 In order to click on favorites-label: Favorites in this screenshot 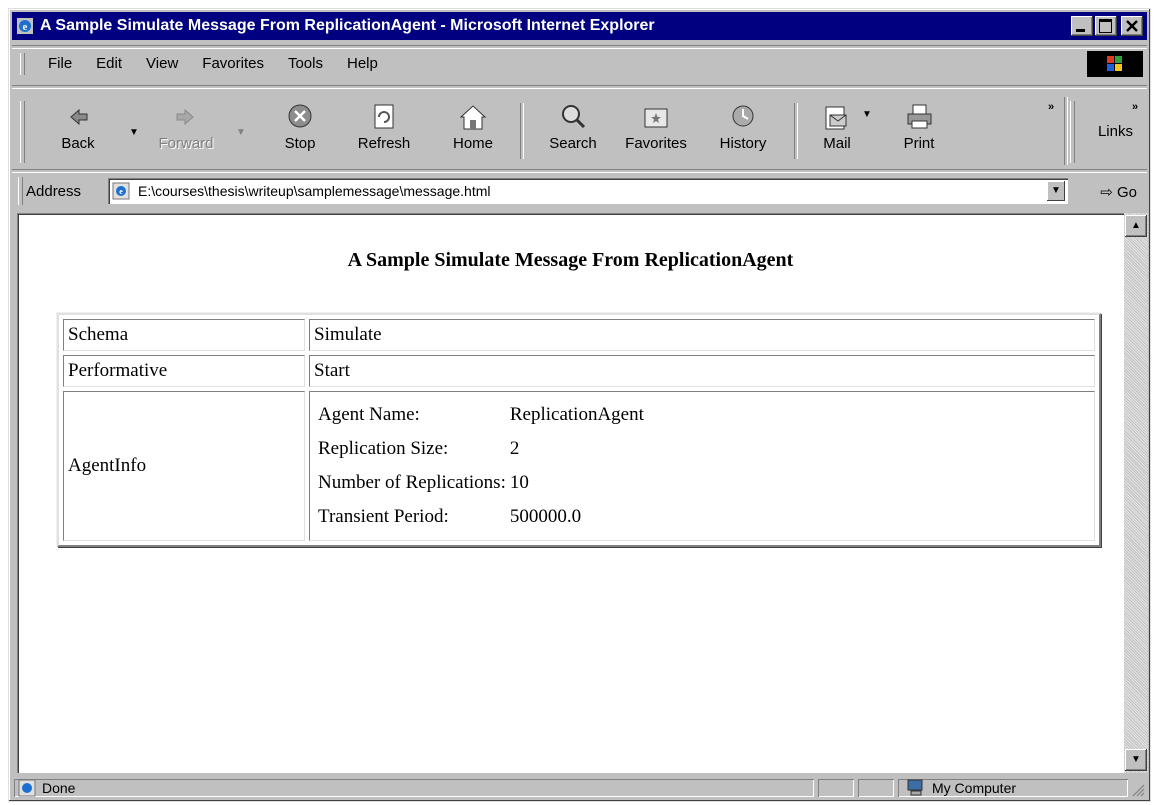, I will do `click(656, 143)`.